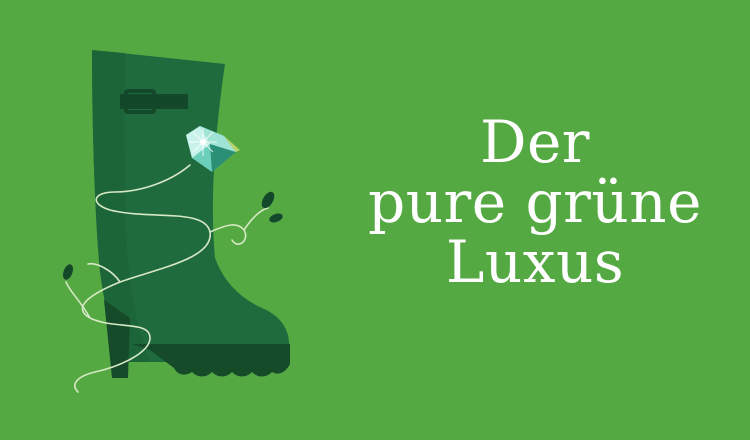 This screenshot has width=750, height=440. I want to click on headline-line-3: Luxus, so click(535, 262).